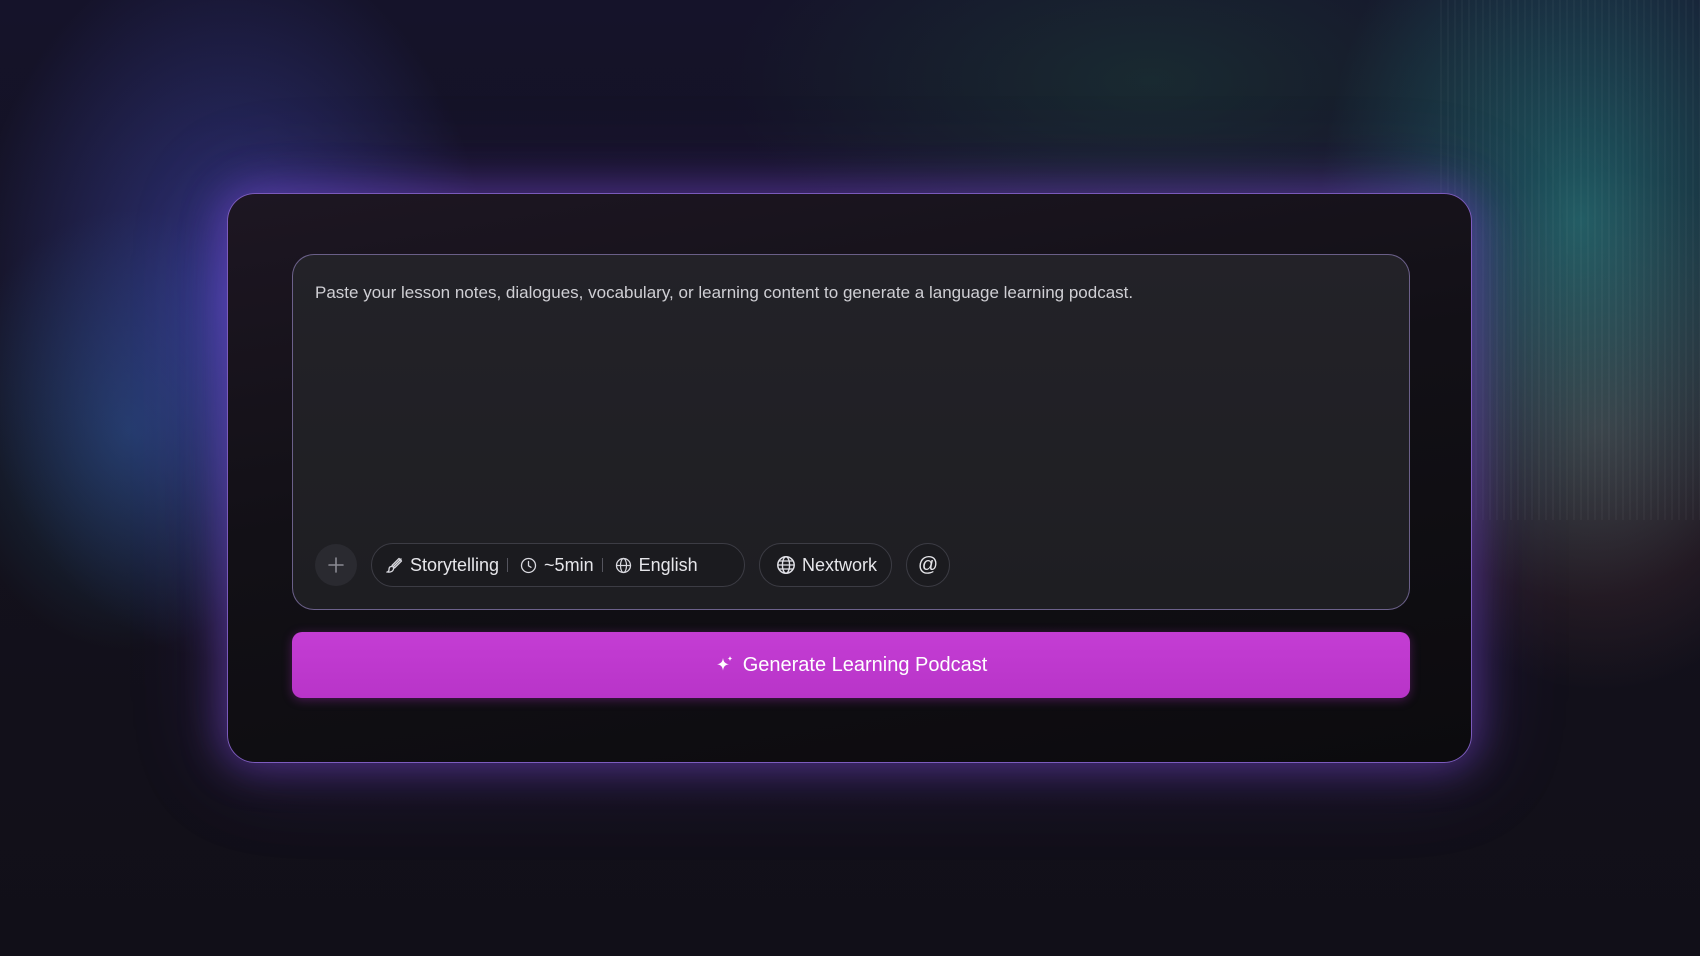 This screenshot has height=956, width=1700. What do you see at coordinates (1570, 260) in the screenshot?
I see `background-stripes` at bounding box center [1570, 260].